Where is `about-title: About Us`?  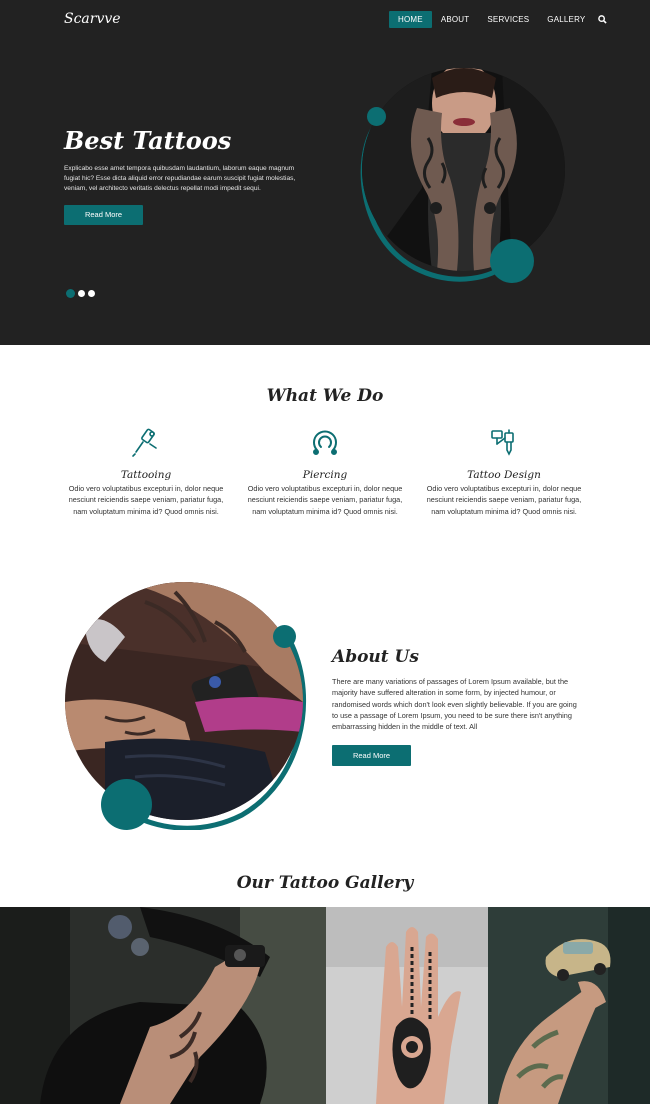
about-title: About Us is located at coordinates (375, 657).